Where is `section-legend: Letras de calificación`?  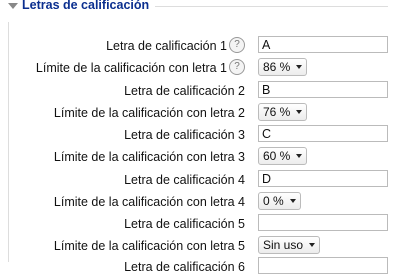 section-legend: Letras de calificación is located at coordinates (82, 6).